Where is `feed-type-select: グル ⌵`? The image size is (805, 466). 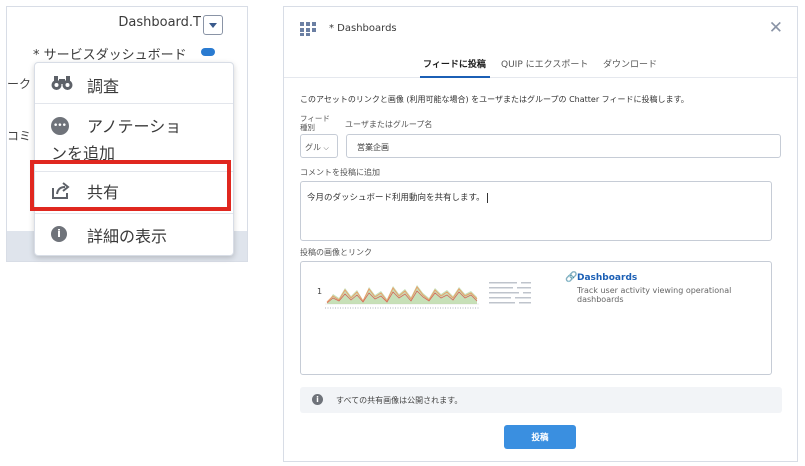 feed-type-select: グル ⌵ is located at coordinates (319, 146).